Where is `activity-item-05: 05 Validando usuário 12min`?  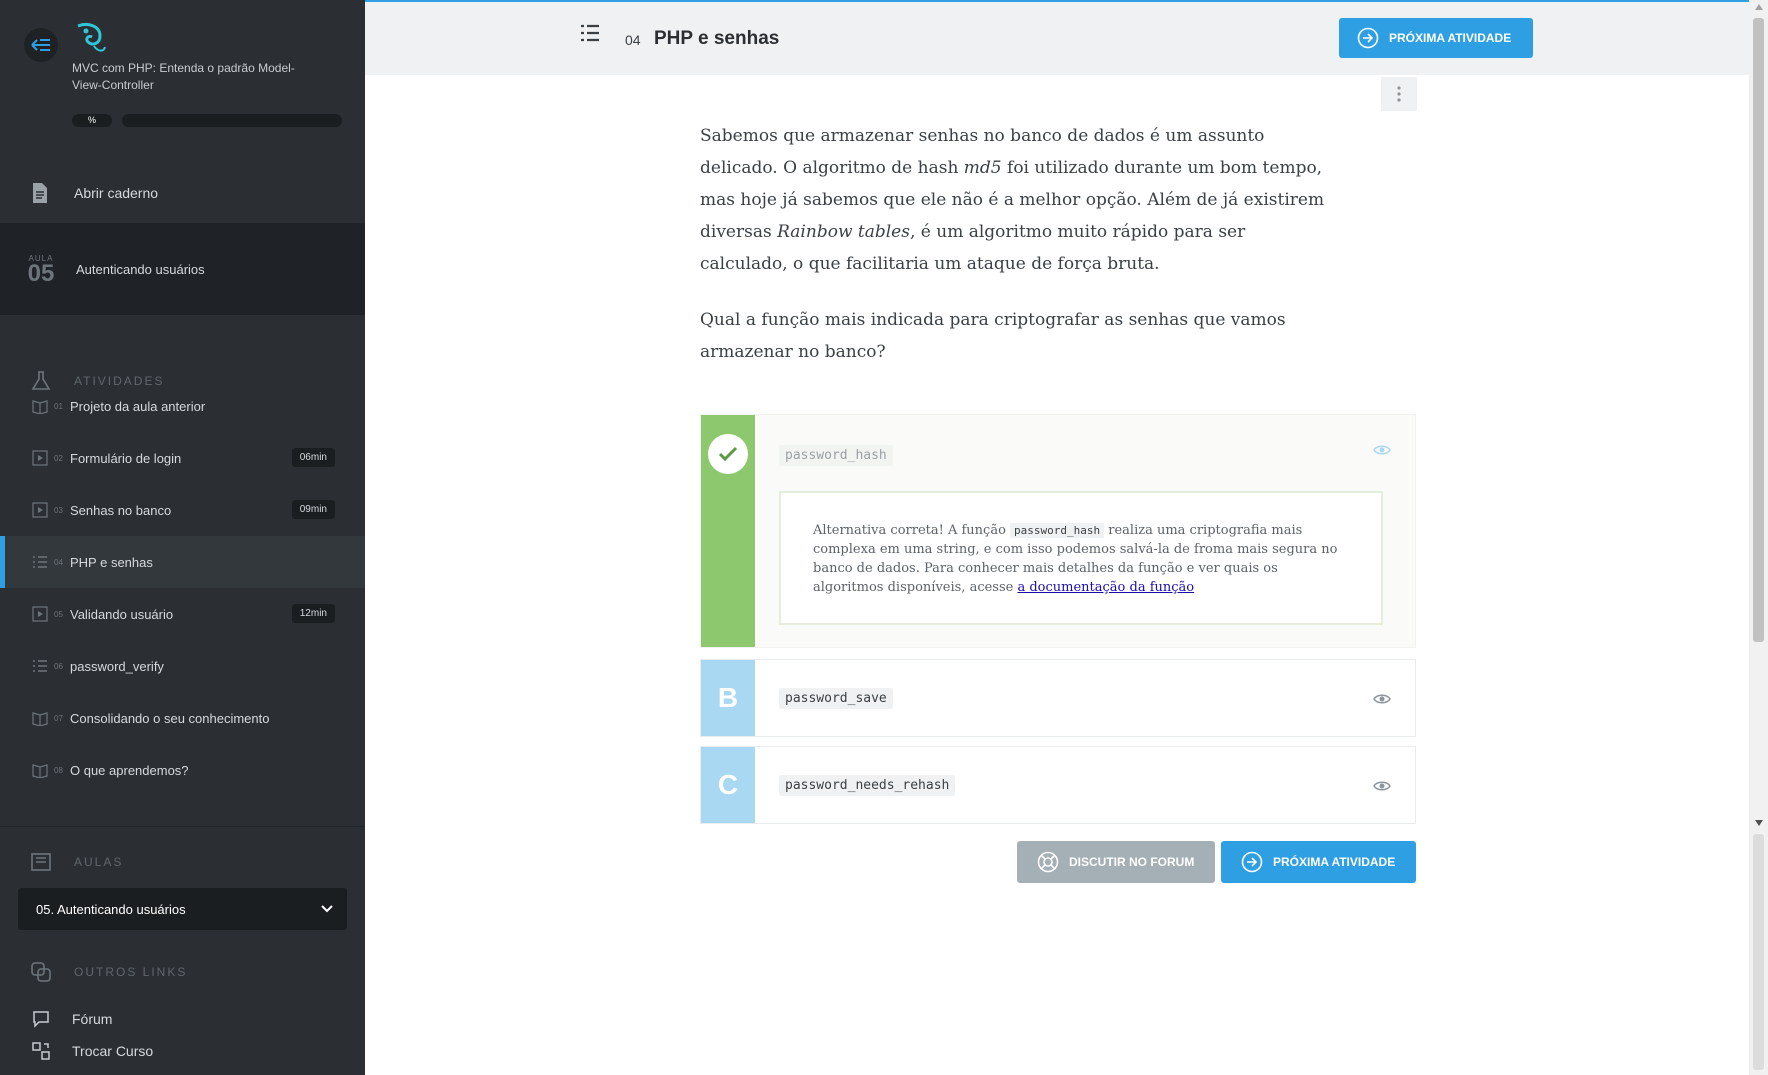
activity-item-05: 05 Validando usuário 12min is located at coordinates (182, 614).